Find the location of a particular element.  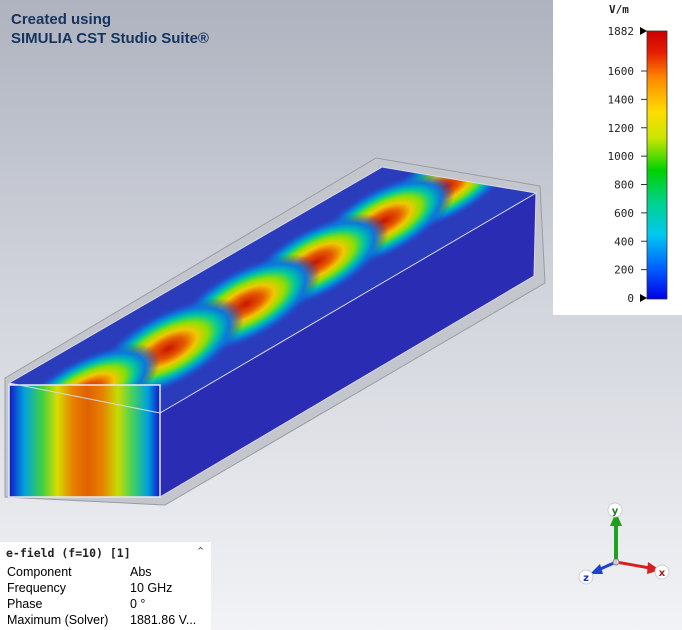

legend-tick-label: 1882 is located at coordinates (621, 31).